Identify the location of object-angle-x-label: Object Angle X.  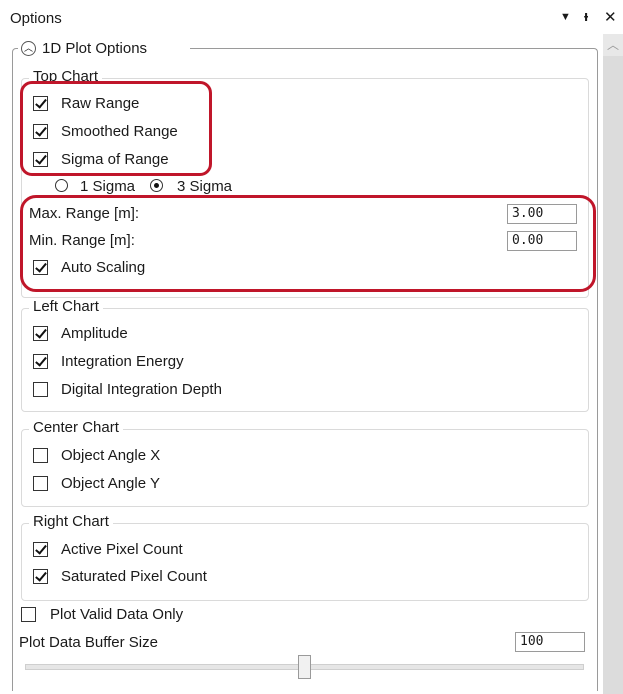
(111, 455).